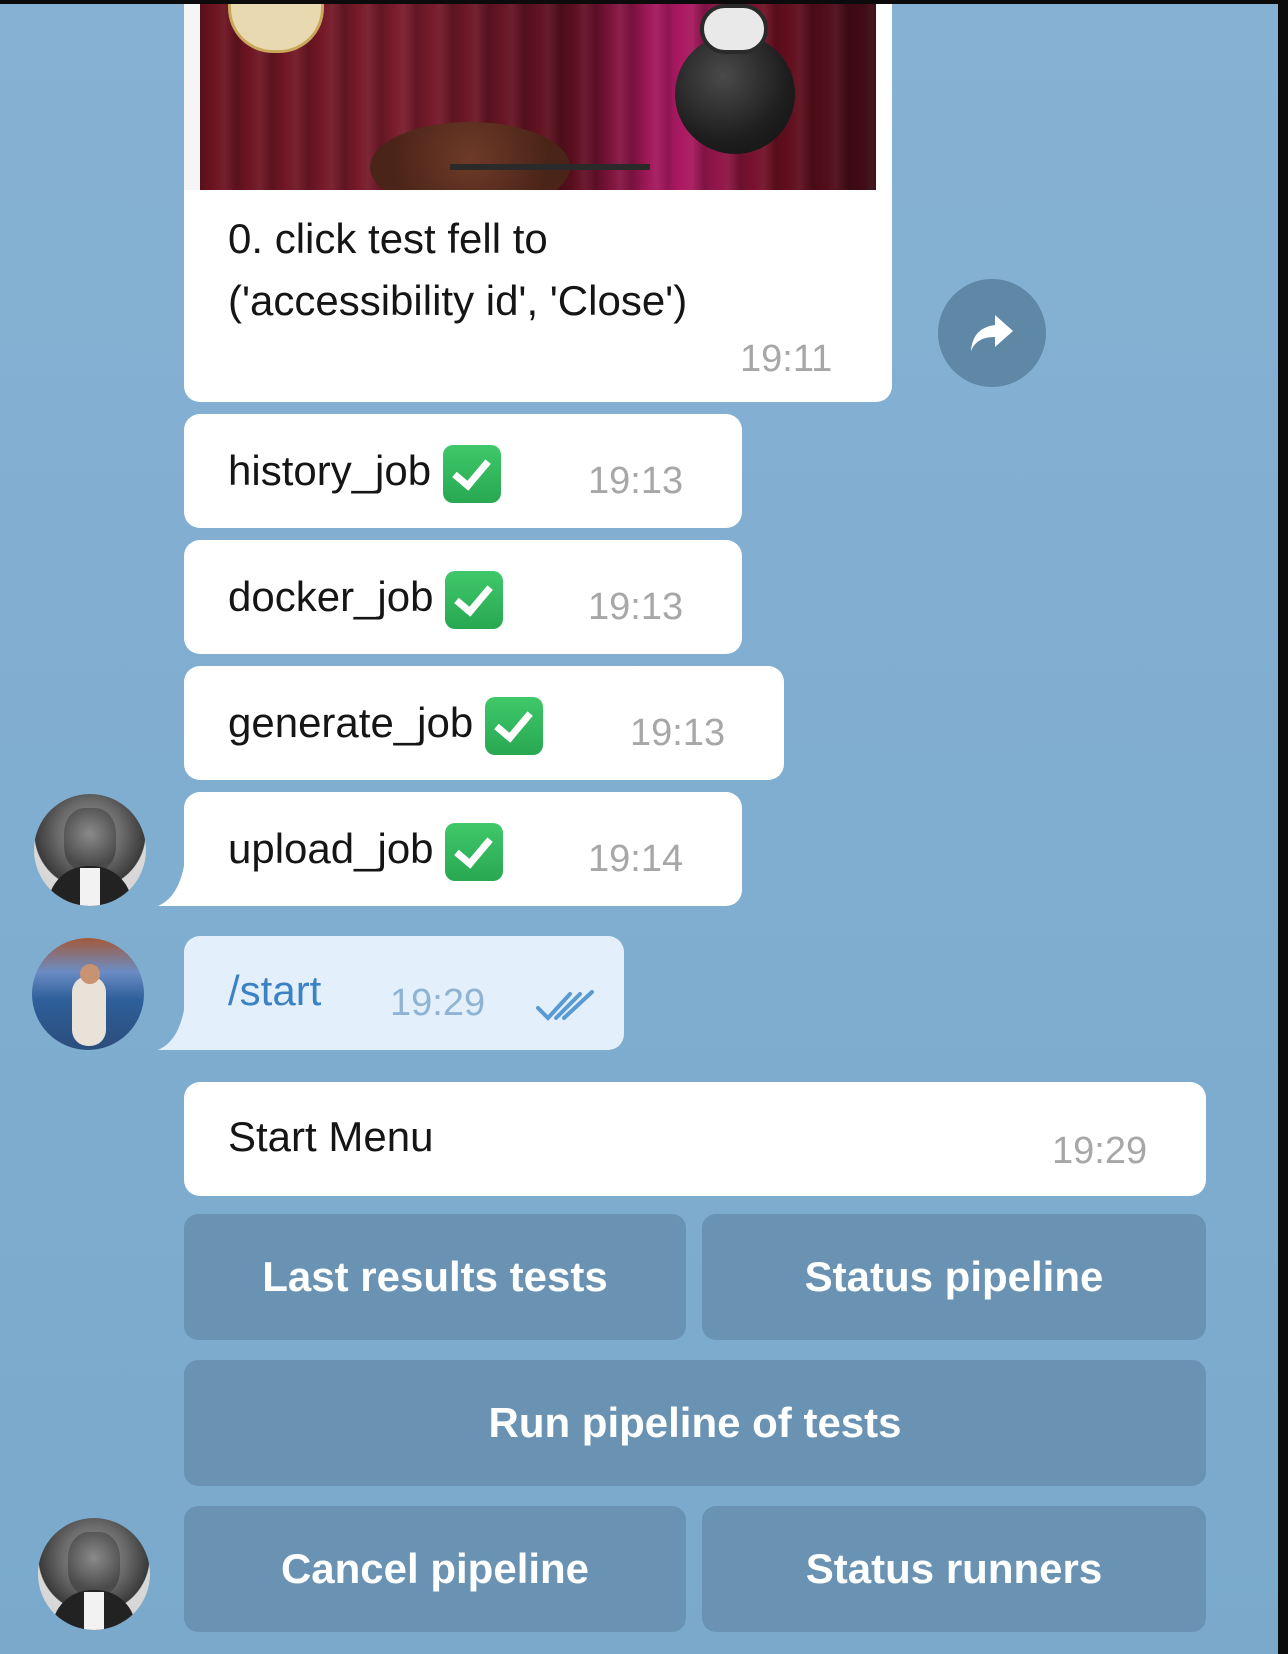 Image resolution: width=1288 pixels, height=1654 pixels. Describe the element at coordinates (565, 1005) in the screenshot. I see `double-check-icon` at that location.